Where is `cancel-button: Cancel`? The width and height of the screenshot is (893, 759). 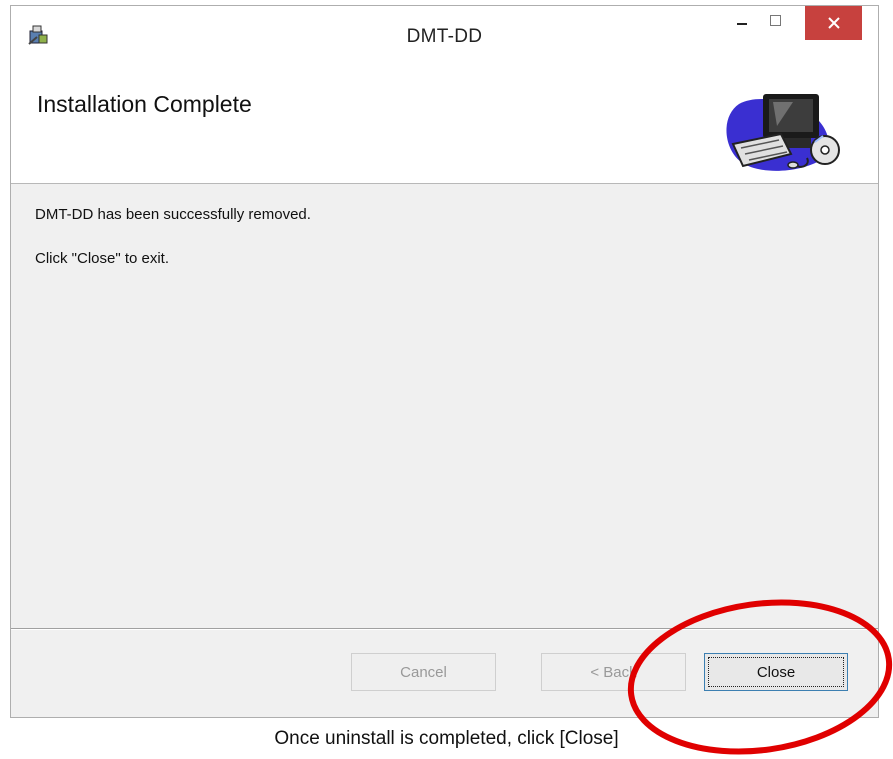
cancel-button: Cancel is located at coordinates (423, 672).